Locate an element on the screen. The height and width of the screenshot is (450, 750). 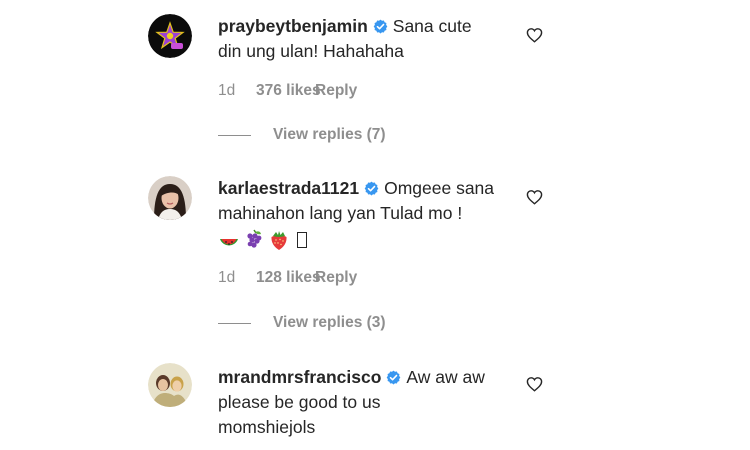
view-replies-label: View replies (7) is located at coordinates (329, 134).